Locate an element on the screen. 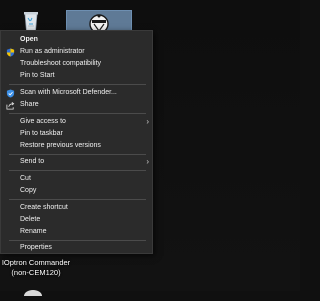 The width and height of the screenshot is (320, 301). desktop-icon-label-line1: IOptron Commander is located at coordinates (36, 262).